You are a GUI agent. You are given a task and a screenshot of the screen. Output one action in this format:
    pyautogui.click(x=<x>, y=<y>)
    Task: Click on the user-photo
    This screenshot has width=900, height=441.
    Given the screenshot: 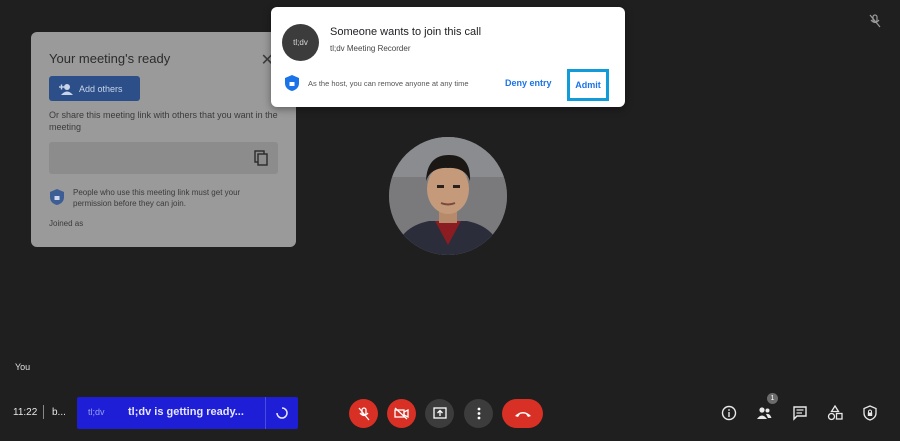 What is the action you would take?
    pyautogui.click(x=448, y=196)
    